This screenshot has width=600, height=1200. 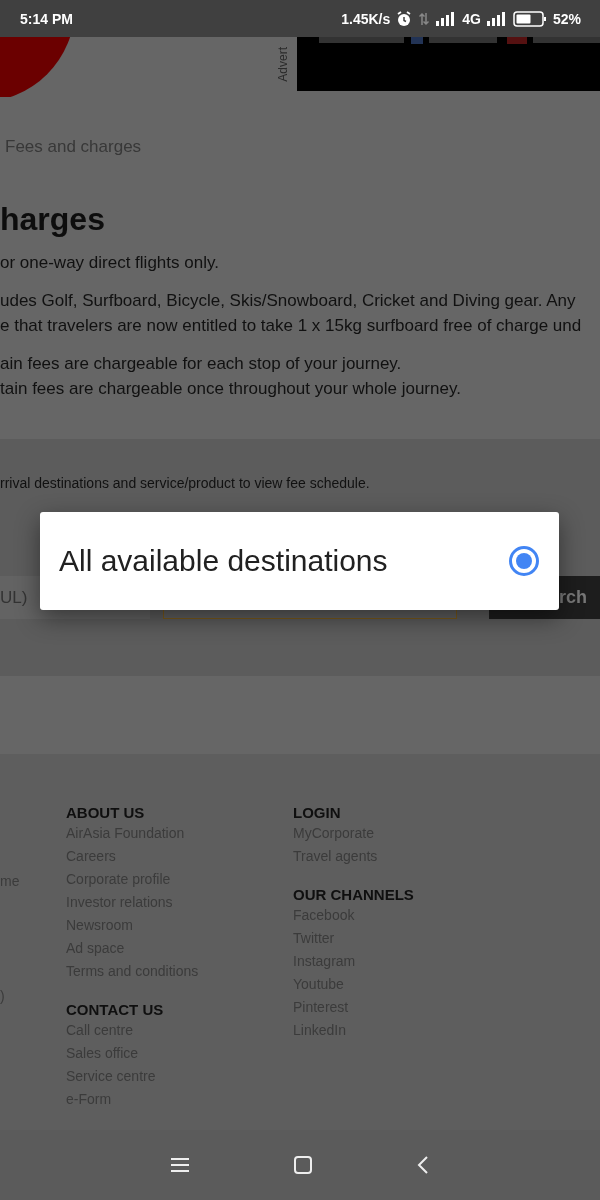 What do you see at coordinates (423, 1165) in the screenshot?
I see `back-icon` at bounding box center [423, 1165].